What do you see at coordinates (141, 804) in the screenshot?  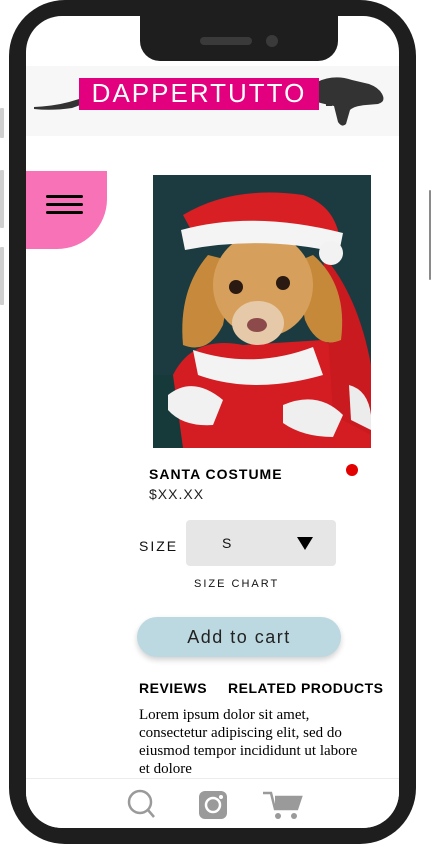 I see `search-icon` at bounding box center [141, 804].